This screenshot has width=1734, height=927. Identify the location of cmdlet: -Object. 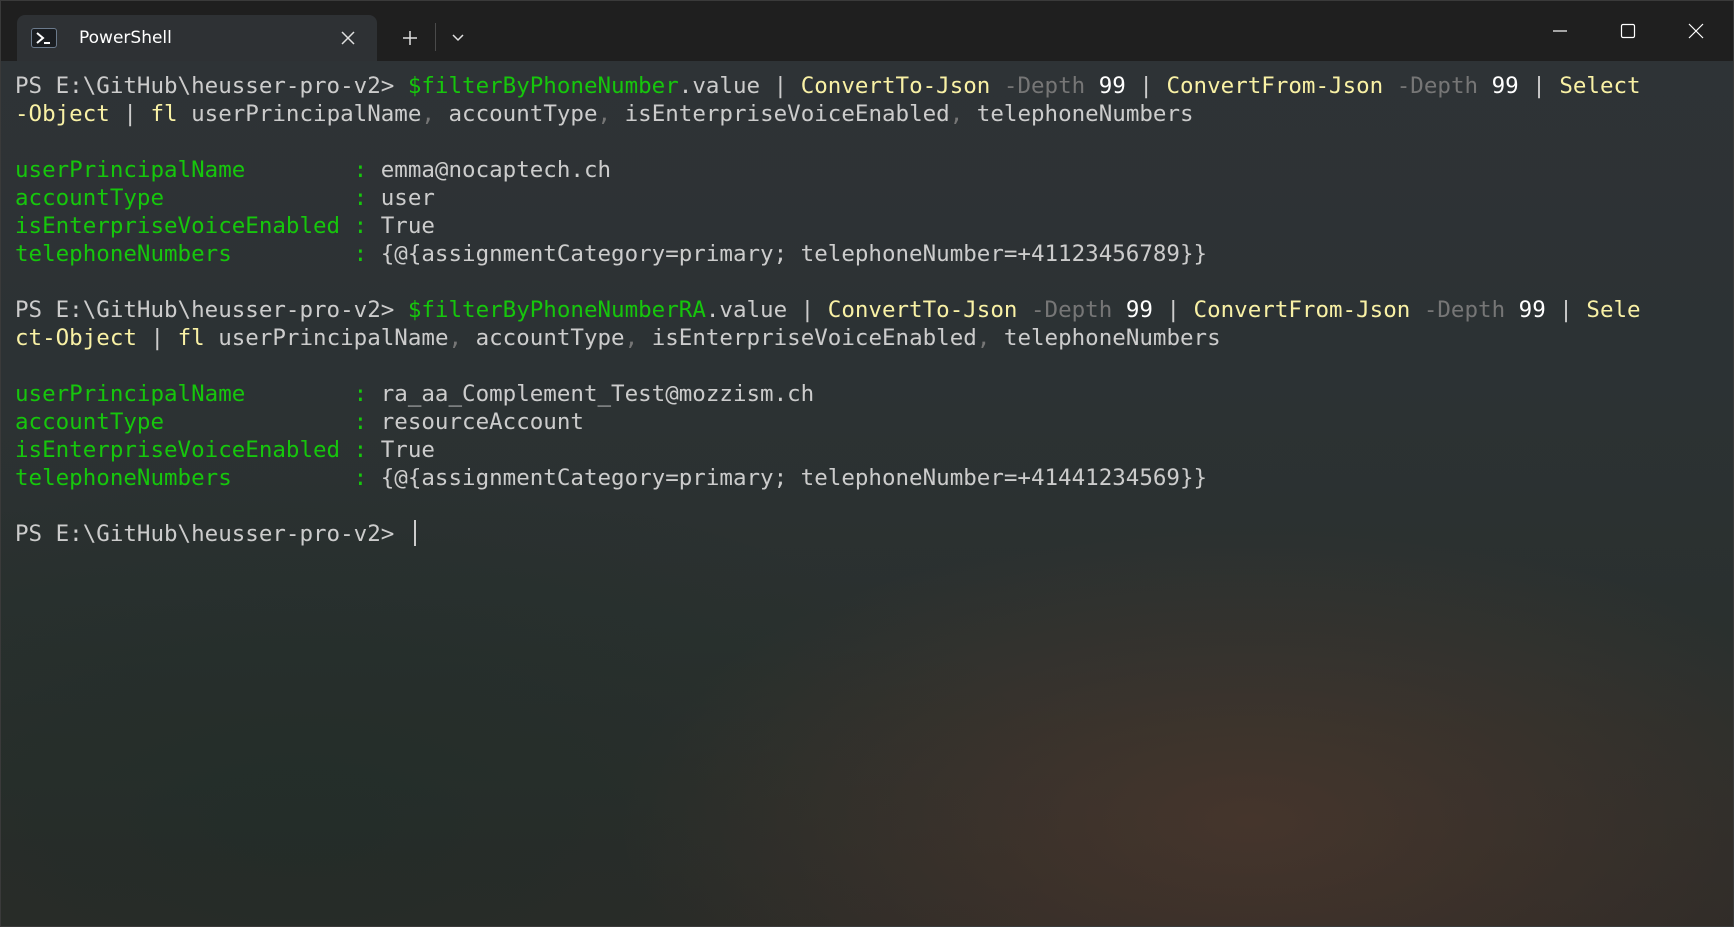
(62, 114).